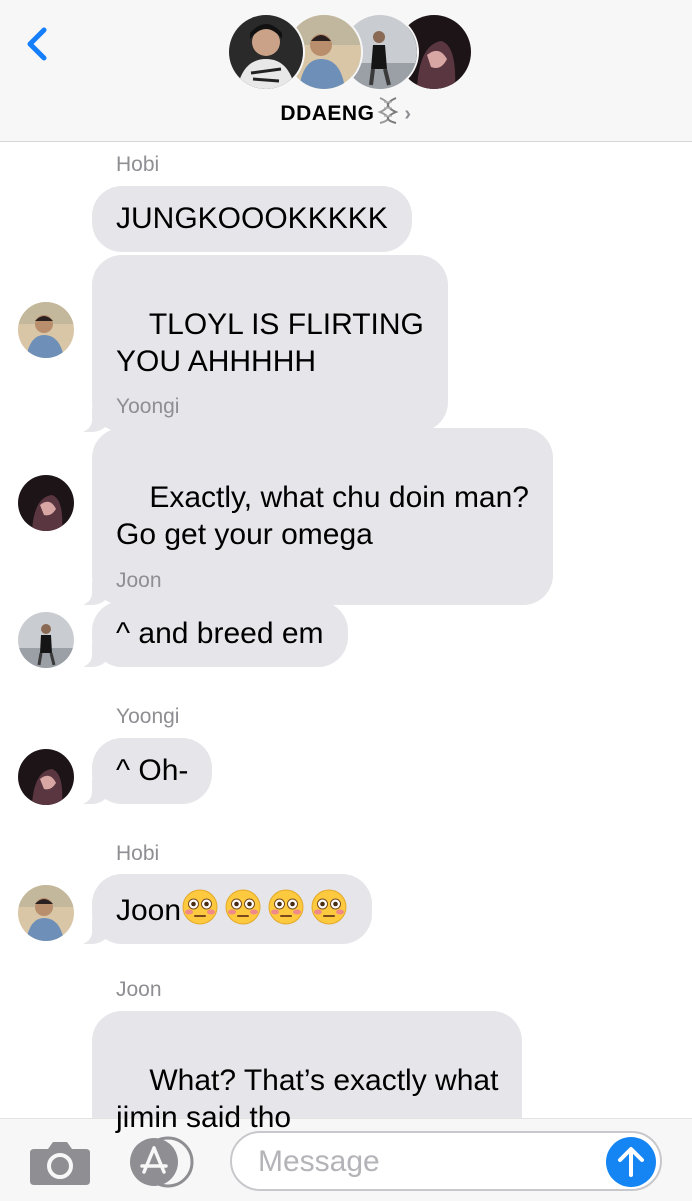  I want to click on chevron-right-icon: ›, so click(408, 114).